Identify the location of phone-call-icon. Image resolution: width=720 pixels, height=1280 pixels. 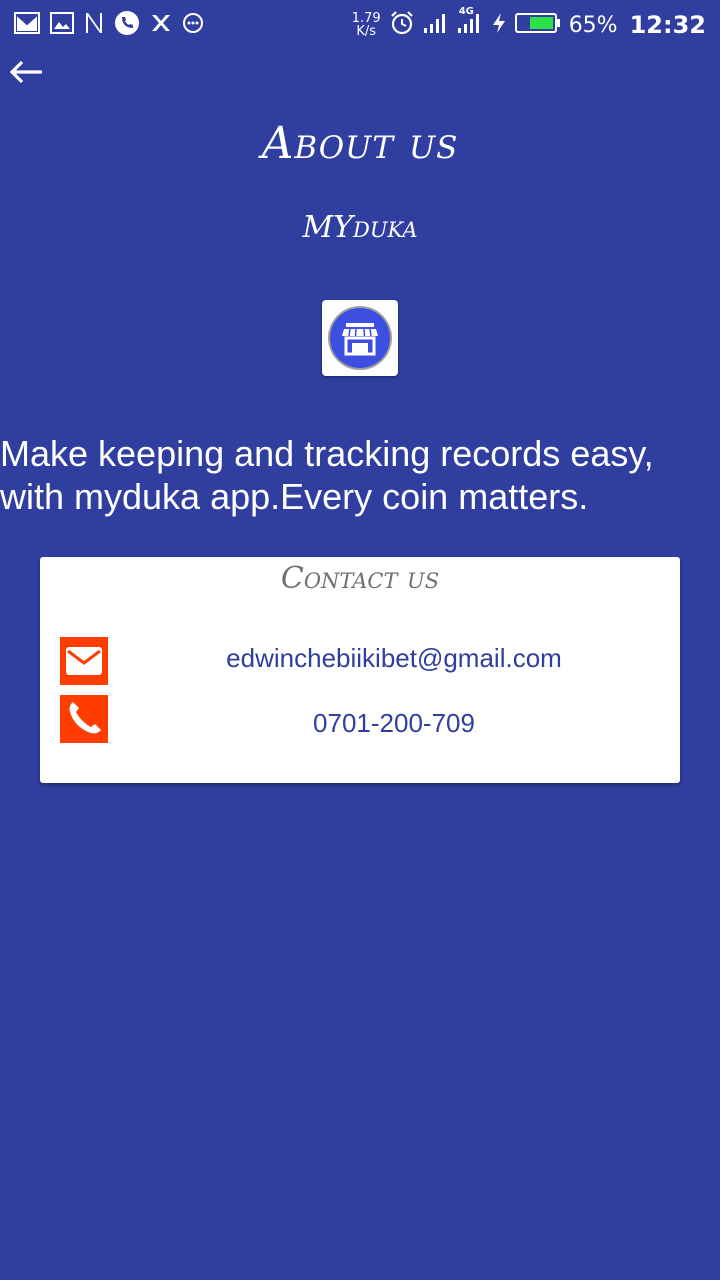
(127, 25).